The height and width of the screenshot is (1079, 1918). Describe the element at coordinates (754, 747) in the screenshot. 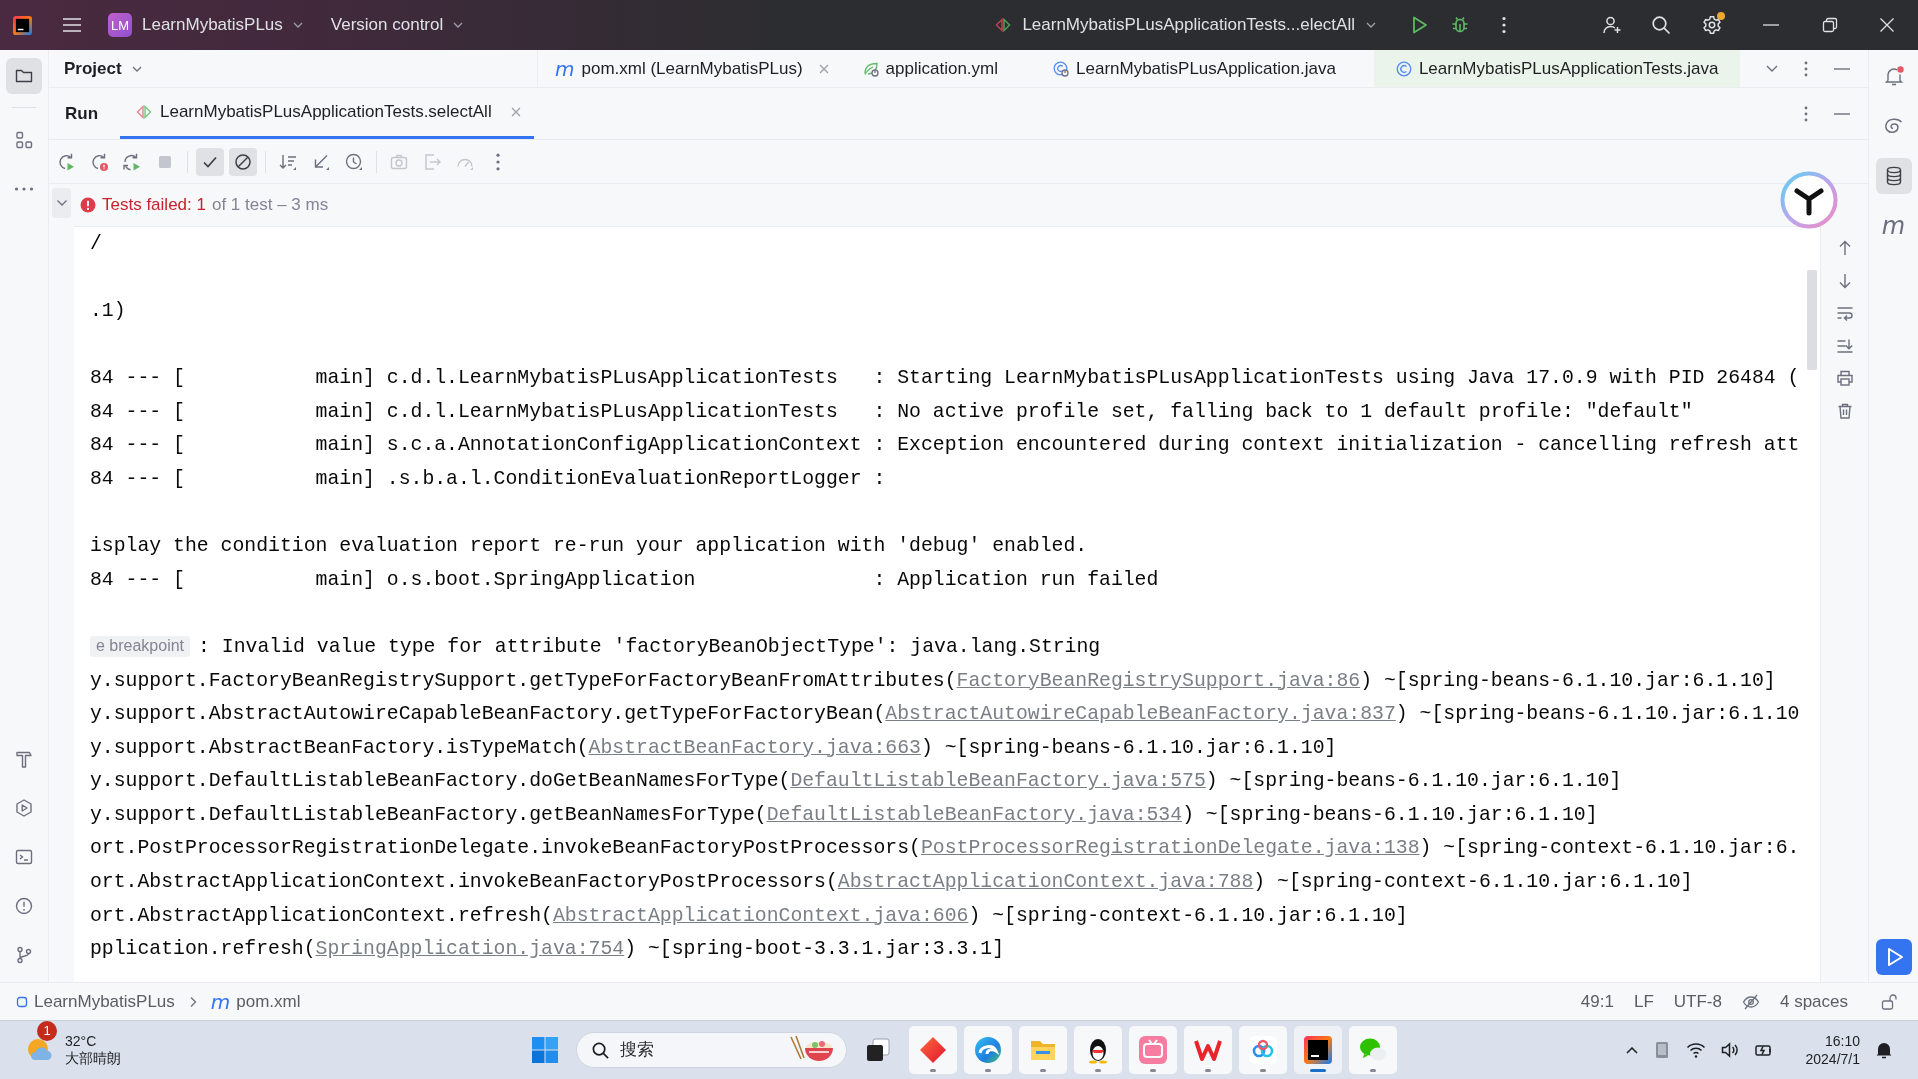

I see `console-link: AbstractBeanFactory.java:663` at that location.